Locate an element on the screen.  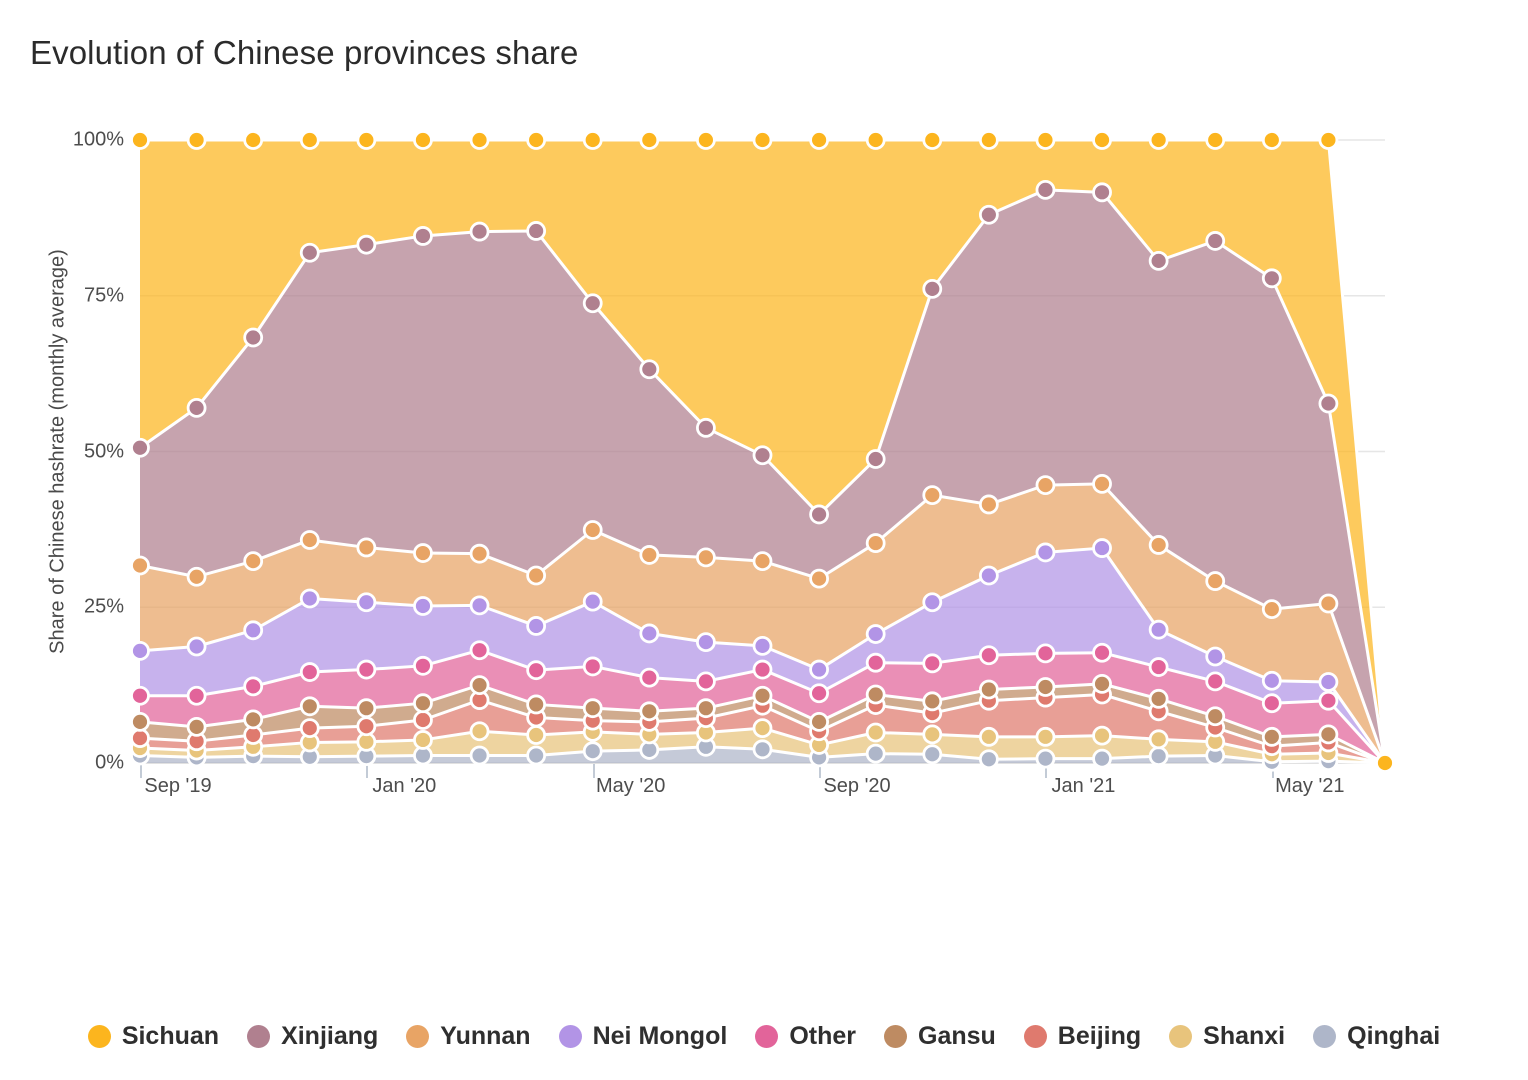
legend-item-gansu: Gansu is located at coordinates (940, 1036).